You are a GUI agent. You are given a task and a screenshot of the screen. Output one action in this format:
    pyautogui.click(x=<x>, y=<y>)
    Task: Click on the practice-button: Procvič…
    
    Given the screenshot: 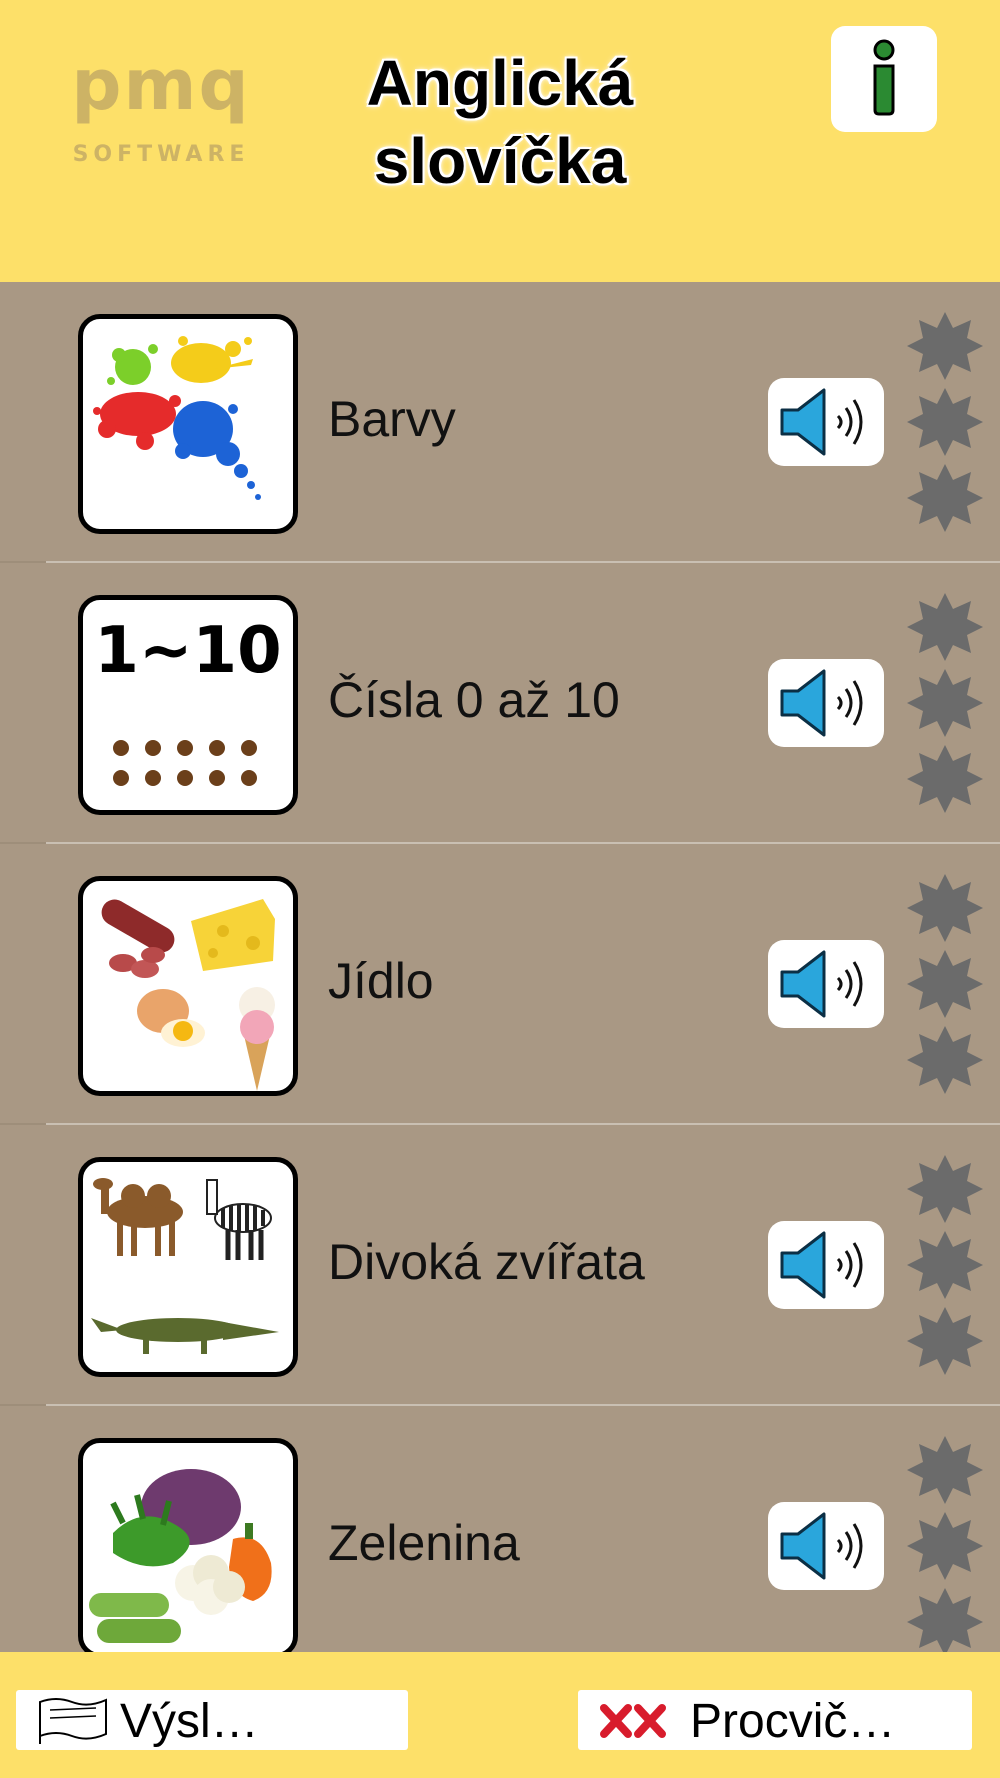 What is the action you would take?
    pyautogui.click(x=775, y=1720)
    